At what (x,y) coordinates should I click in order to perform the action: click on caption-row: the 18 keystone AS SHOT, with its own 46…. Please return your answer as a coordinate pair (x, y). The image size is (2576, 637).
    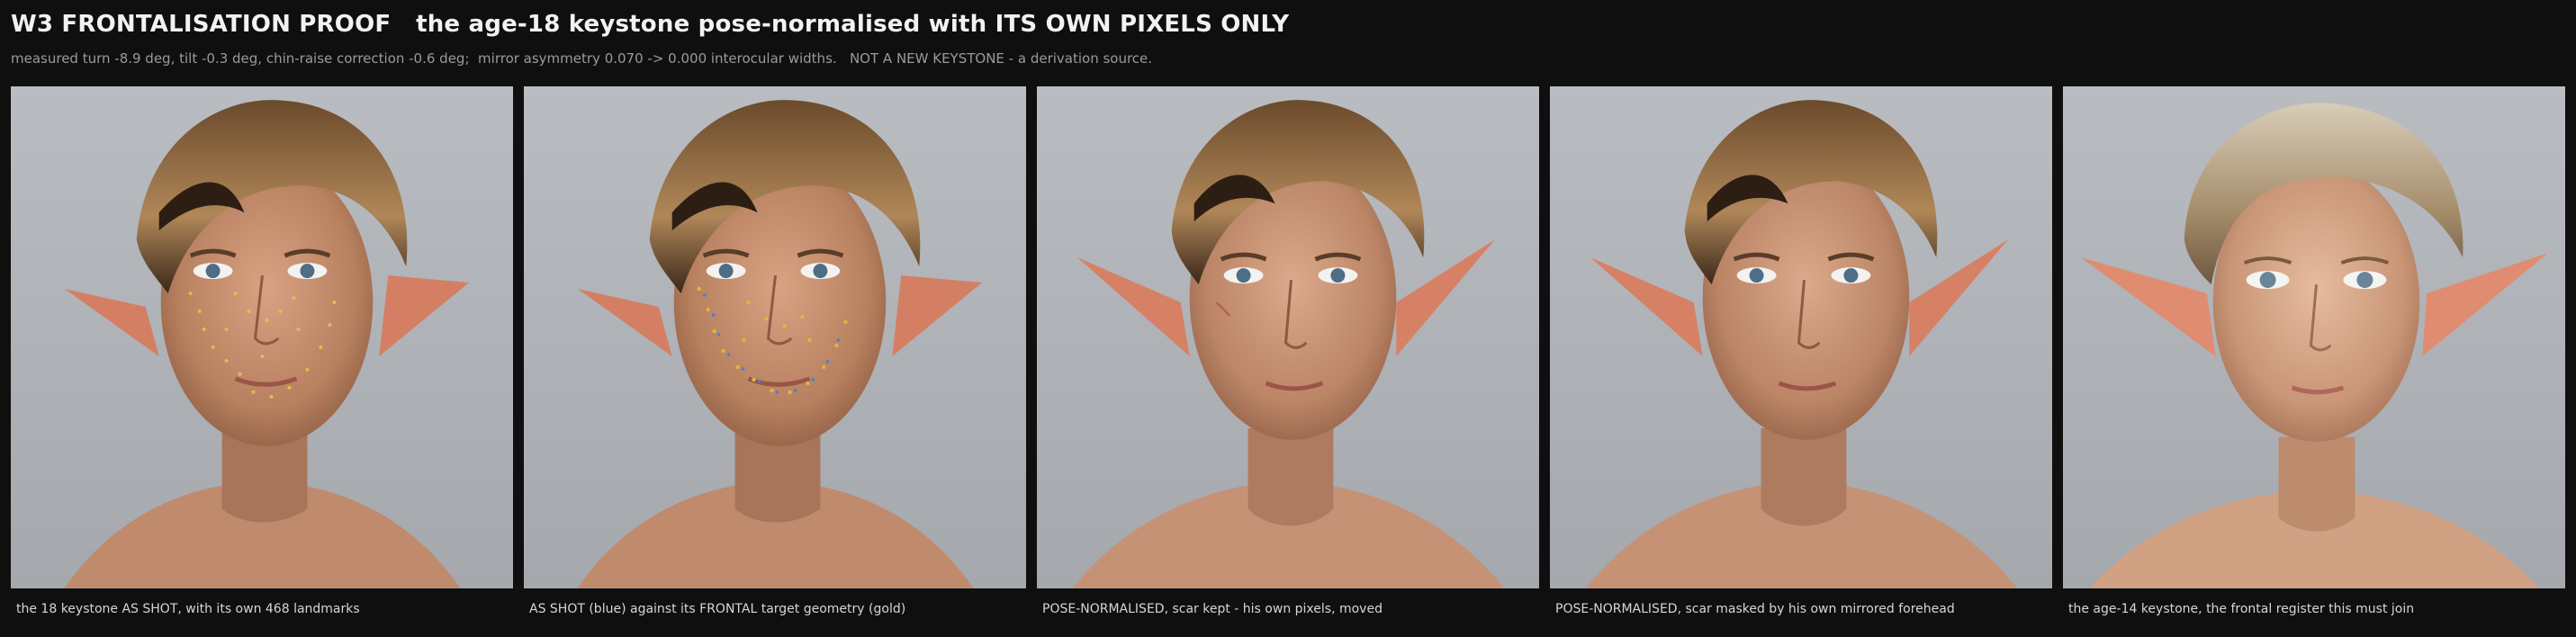
    Looking at the image, I should click on (1288, 609).